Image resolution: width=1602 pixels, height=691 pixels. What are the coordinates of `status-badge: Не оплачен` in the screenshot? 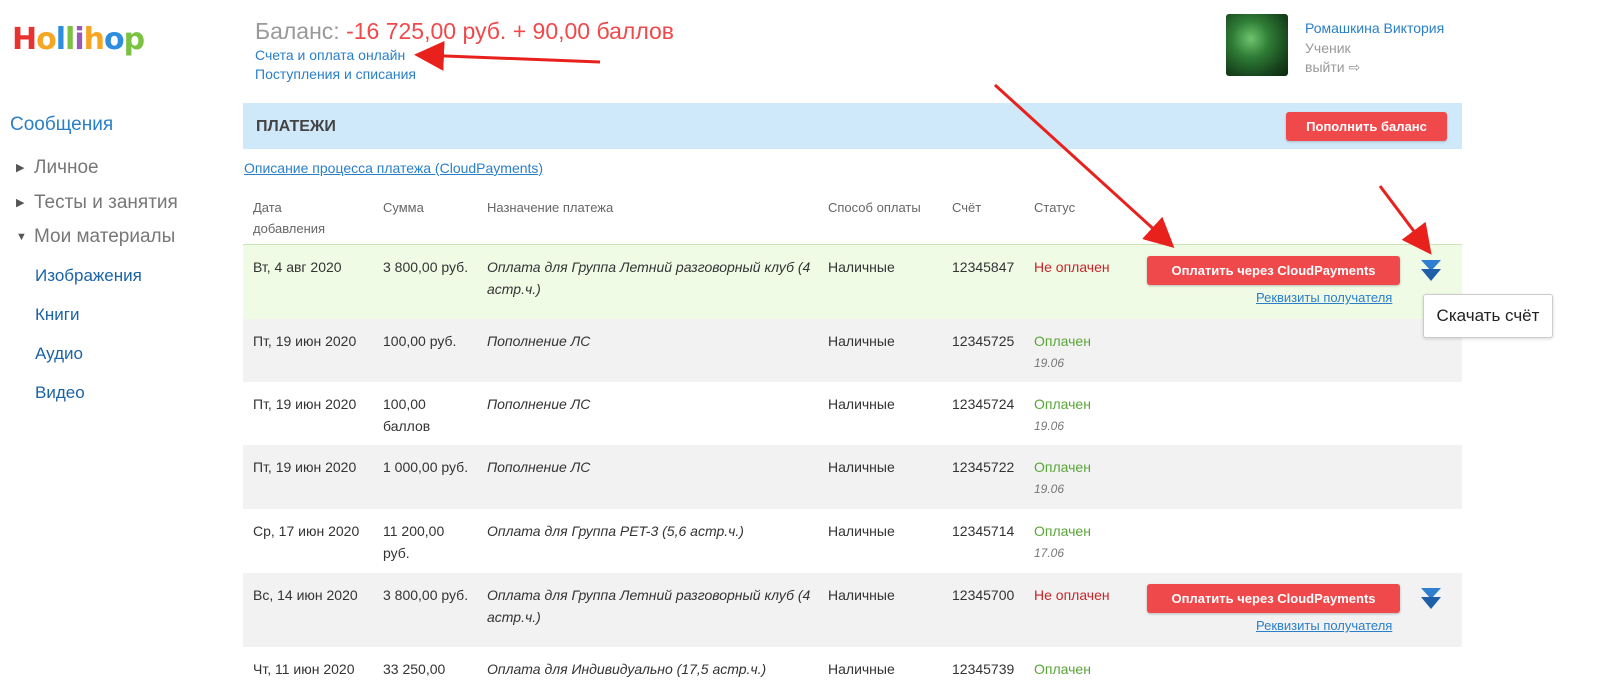 It's located at (1089, 267).